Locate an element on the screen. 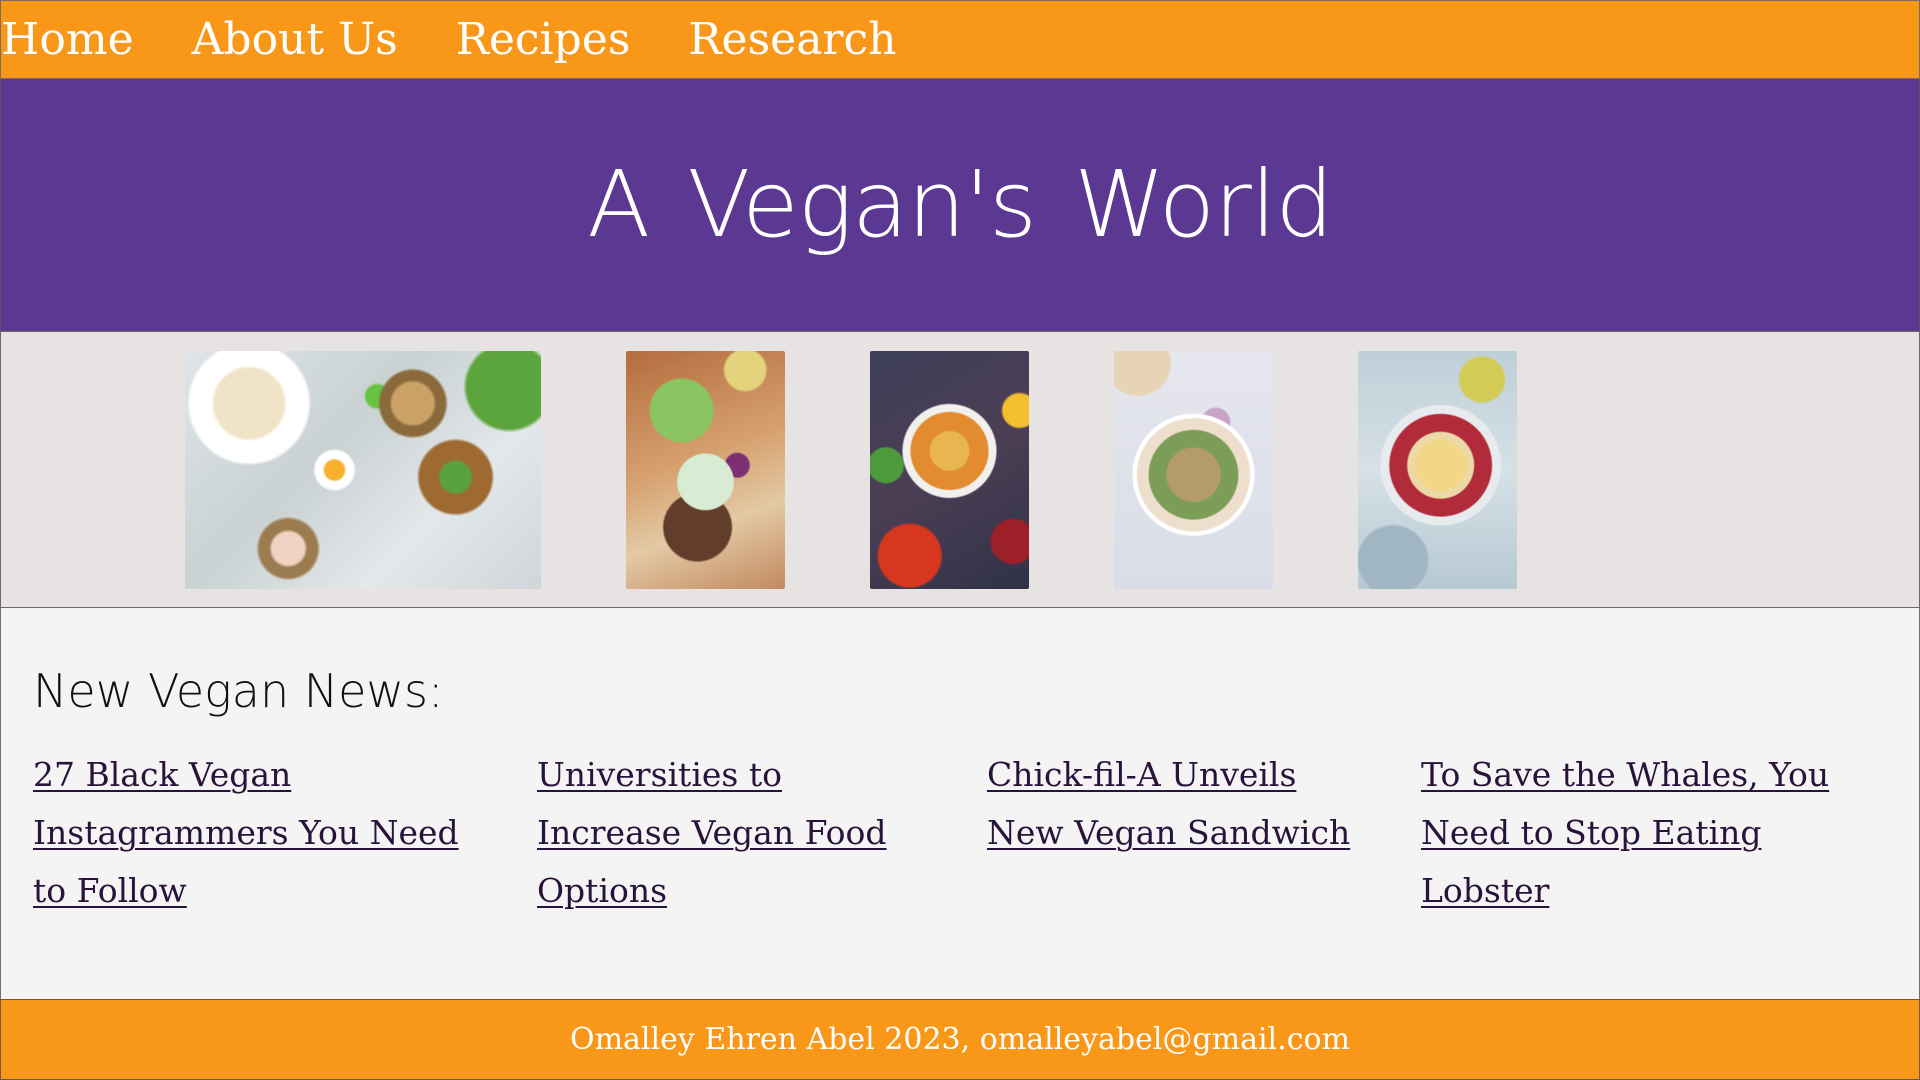 The width and height of the screenshot is (1920, 1080). nav-home-link: Home is located at coordinates (67, 39).